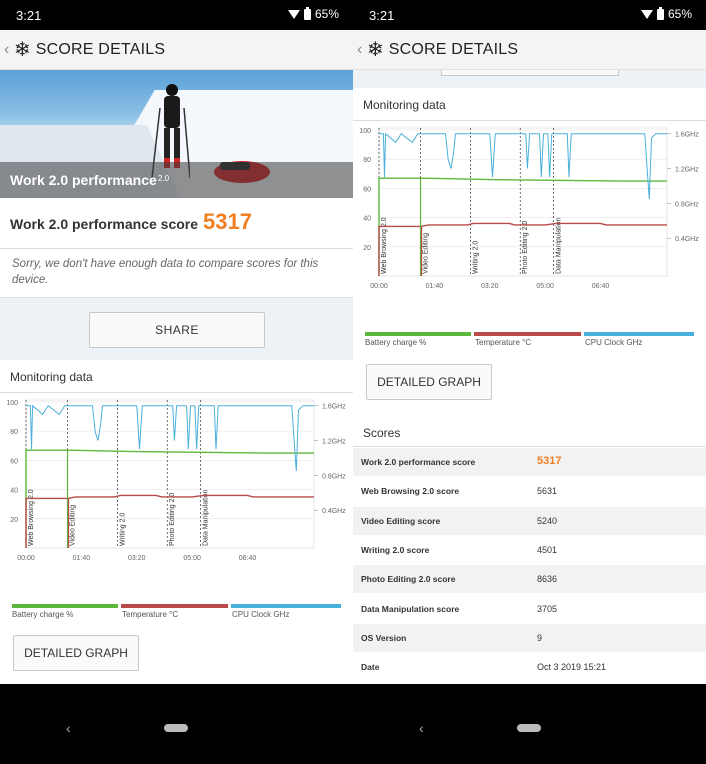 The image size is (706, 764). I want to click on score-row-value: 9, so click(540, 637).